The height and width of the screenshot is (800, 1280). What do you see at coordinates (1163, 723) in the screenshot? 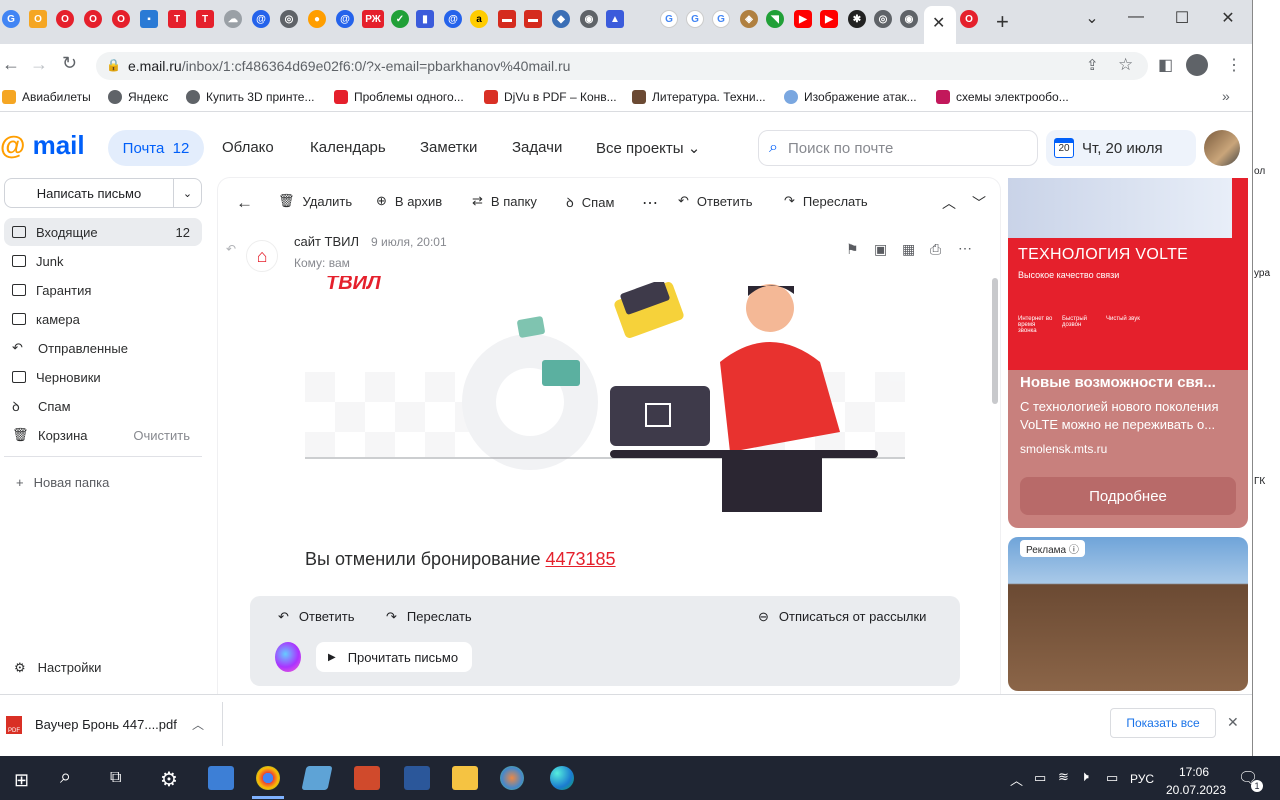
I see `show-all-downloads-button: Показать все` at bounding box center [1163, 723].